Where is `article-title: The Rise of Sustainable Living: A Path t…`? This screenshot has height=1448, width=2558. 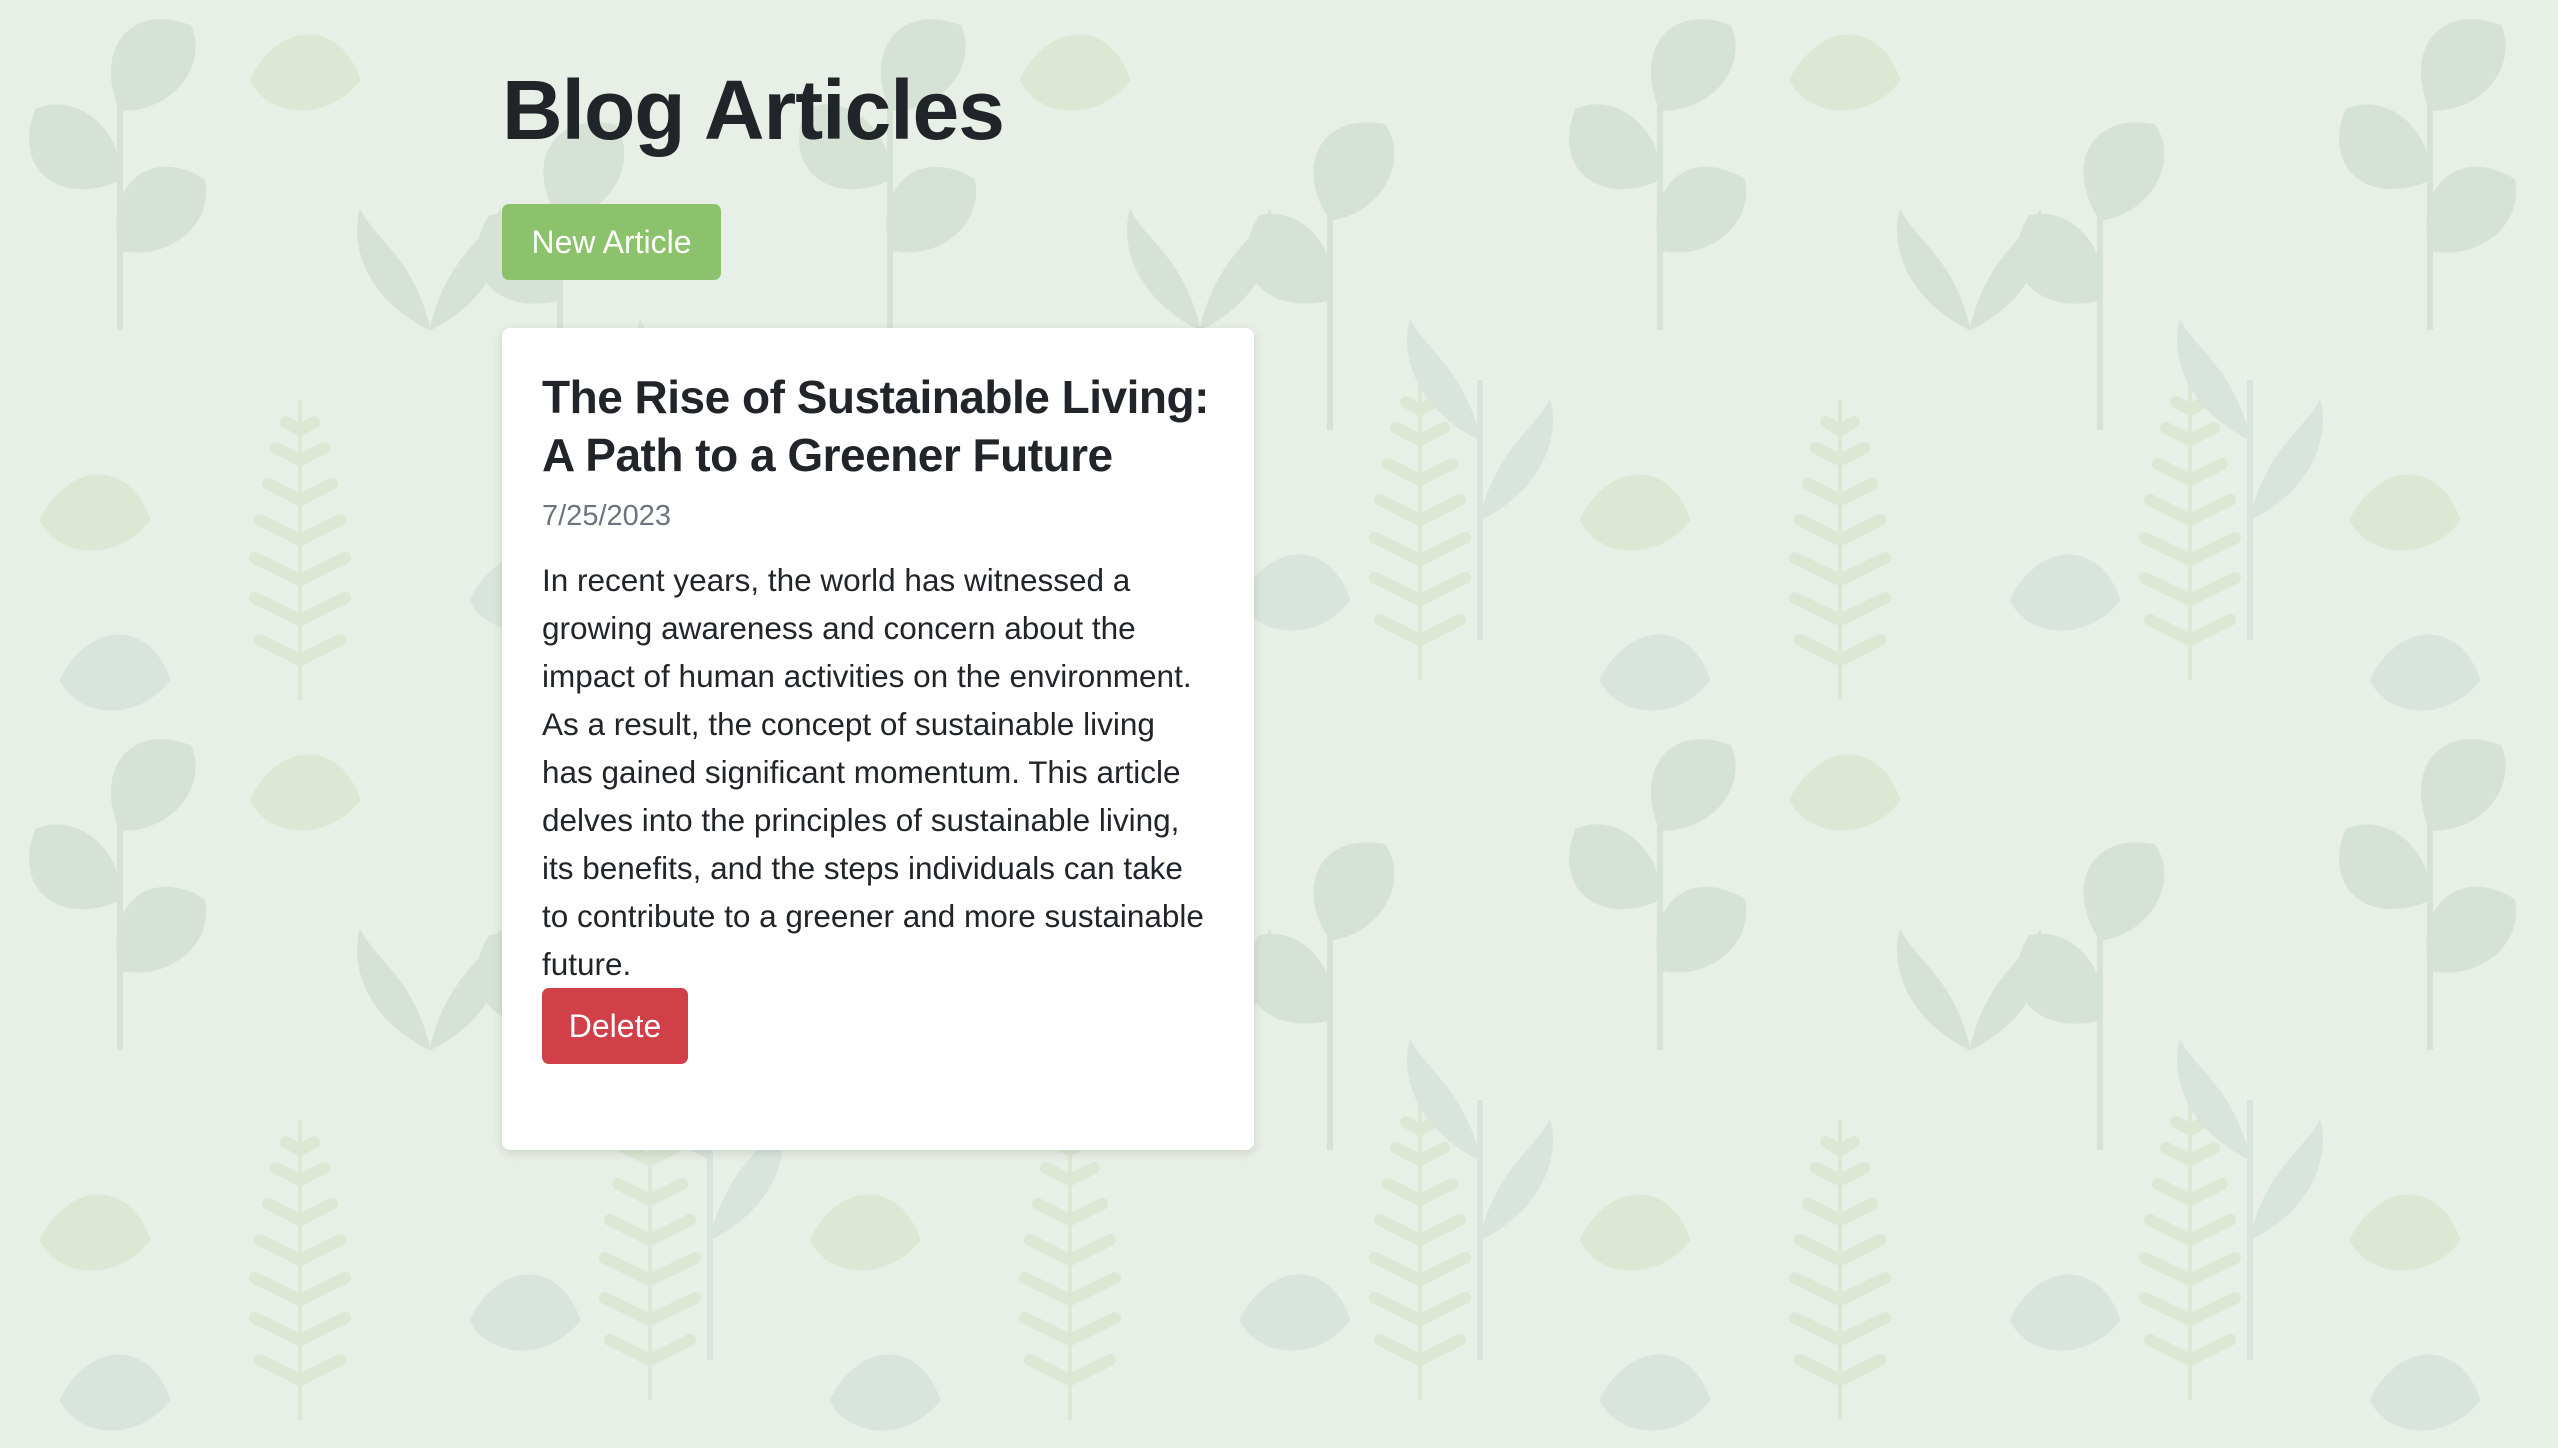
article-title: The Rise of Sustainable Living: A Path t… is located at coordinates (875, 426).